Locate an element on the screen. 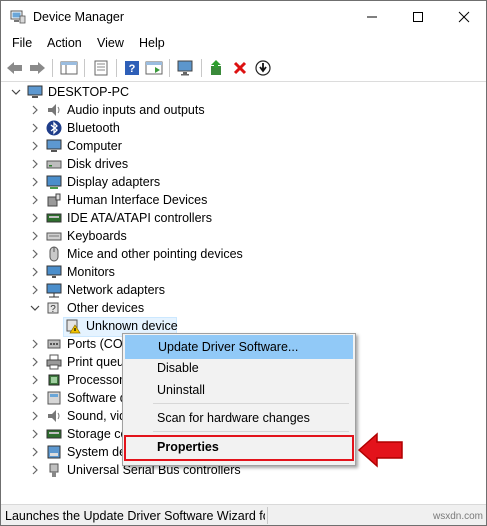 Image resolution: width=487 pixels, height=526 pixels. uninstall-menu-item: Uninstall is located at coordinates (238, 390).